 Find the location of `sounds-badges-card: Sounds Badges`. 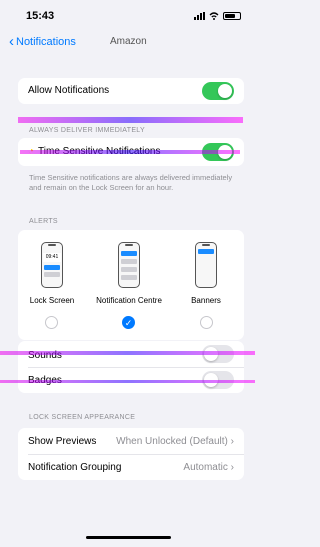

sounds-badges-card: Sounds Badges is located at coordinates (131, 367).